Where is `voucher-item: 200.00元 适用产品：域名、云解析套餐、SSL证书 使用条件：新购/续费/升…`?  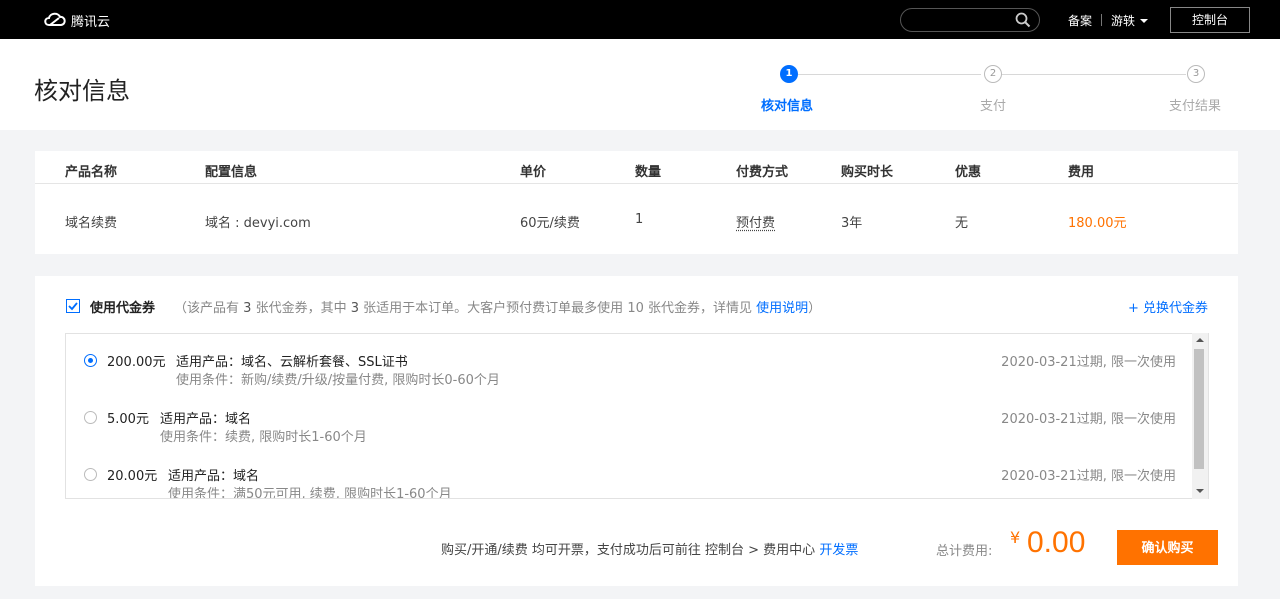
voucher-item: 200.00元 适用产品：域名、云解析套餐、SSL证书 使用条件：新购/续费/升… is located at coordinates (621, 376).